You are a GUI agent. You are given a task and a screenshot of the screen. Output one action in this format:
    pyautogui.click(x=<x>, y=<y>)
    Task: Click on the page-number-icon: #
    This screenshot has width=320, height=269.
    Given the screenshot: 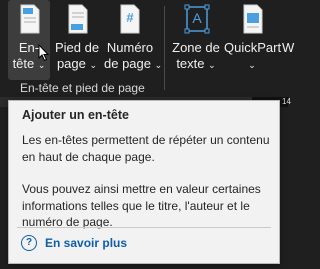 What is the action you would take?
    pyautogui.click(x=130, y=21)
    